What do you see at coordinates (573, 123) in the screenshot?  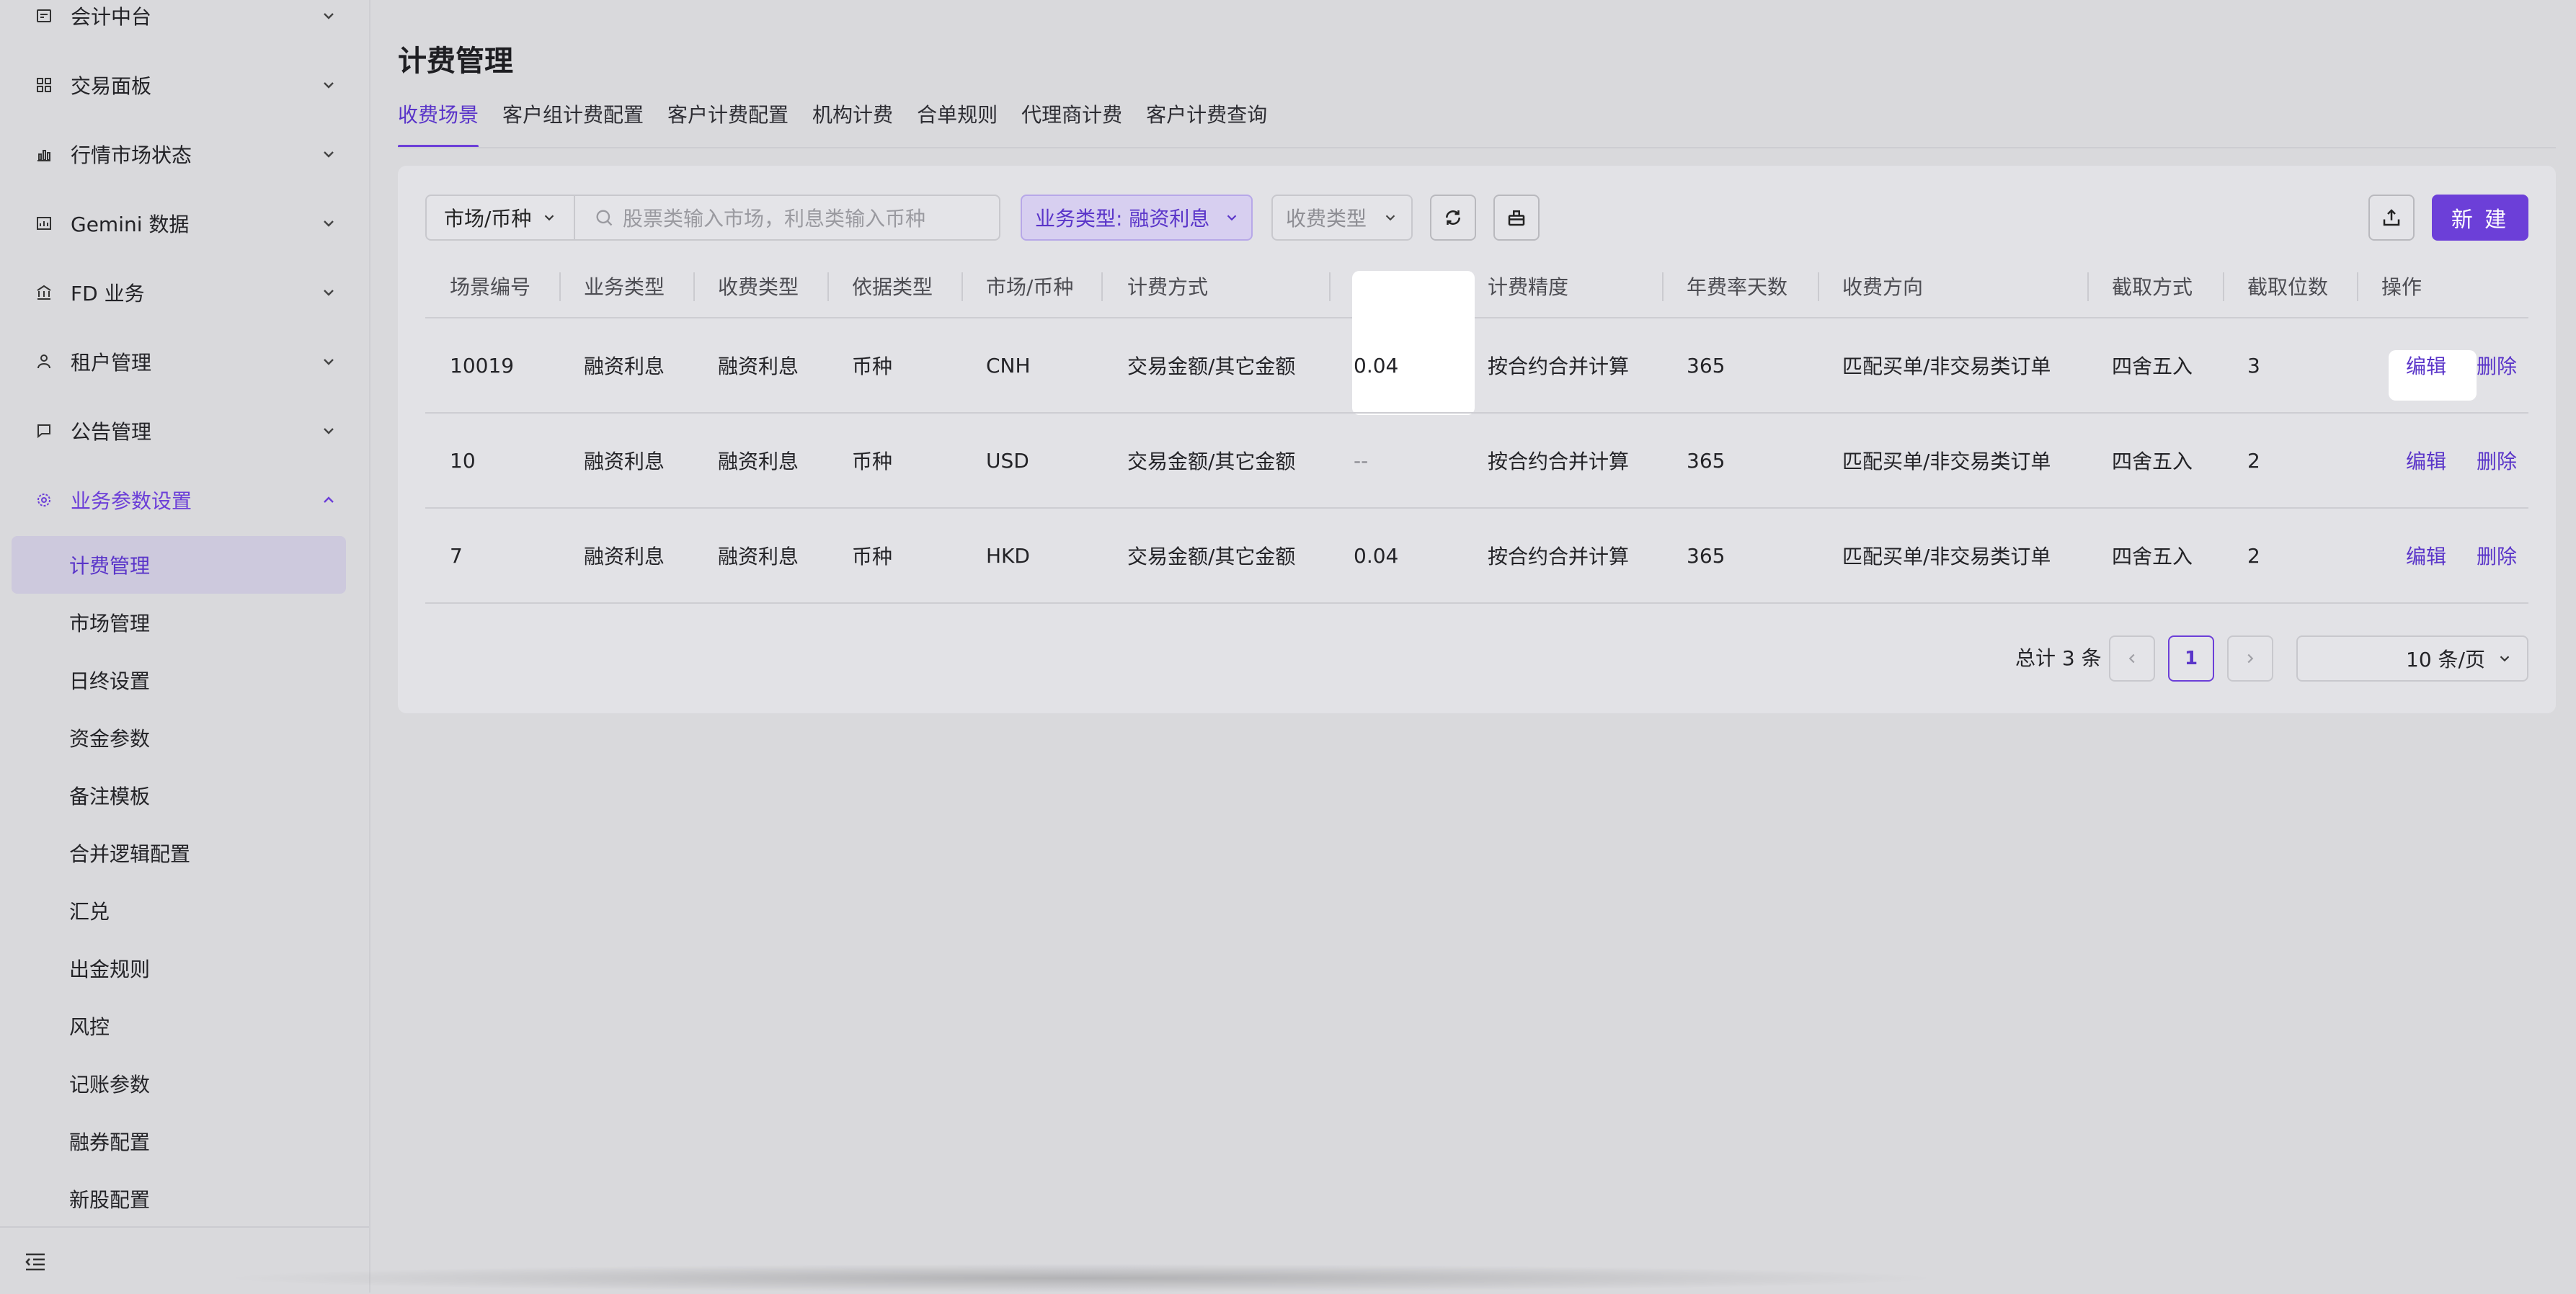 I see `tab-customer-group-fee: 客户组计费配置` at bounding box center [573, 123].